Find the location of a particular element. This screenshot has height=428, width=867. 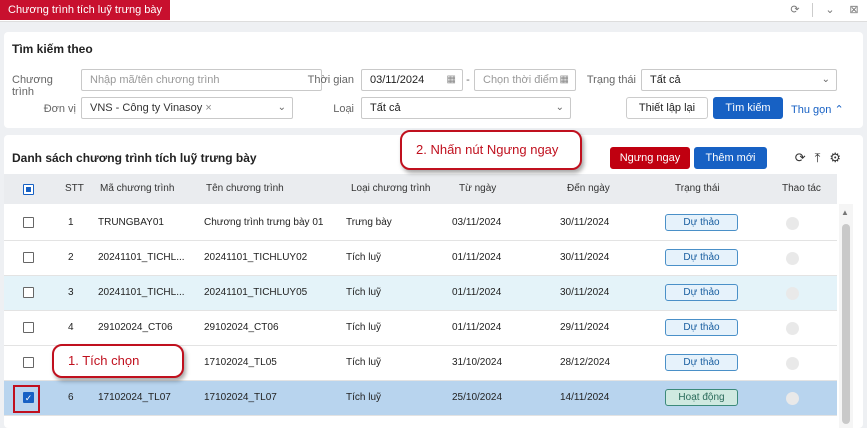

callout-step1: 1. Tích chọn is located at coordinates (118, 361).